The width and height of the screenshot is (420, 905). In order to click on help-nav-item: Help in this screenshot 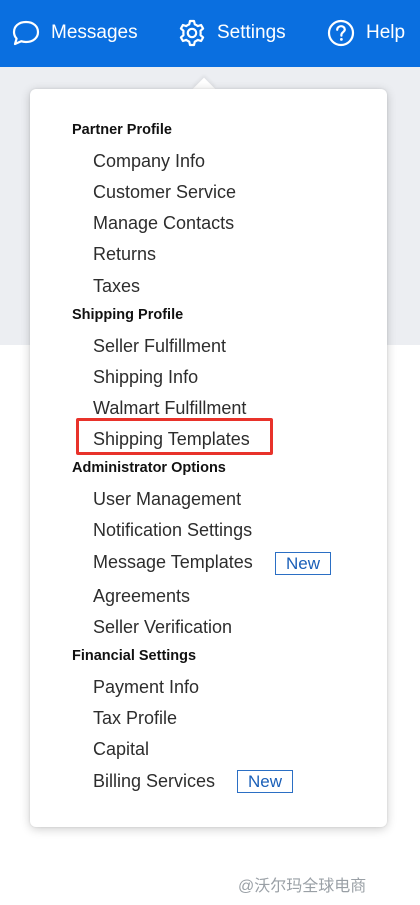, I will do `click(365, 33)`.